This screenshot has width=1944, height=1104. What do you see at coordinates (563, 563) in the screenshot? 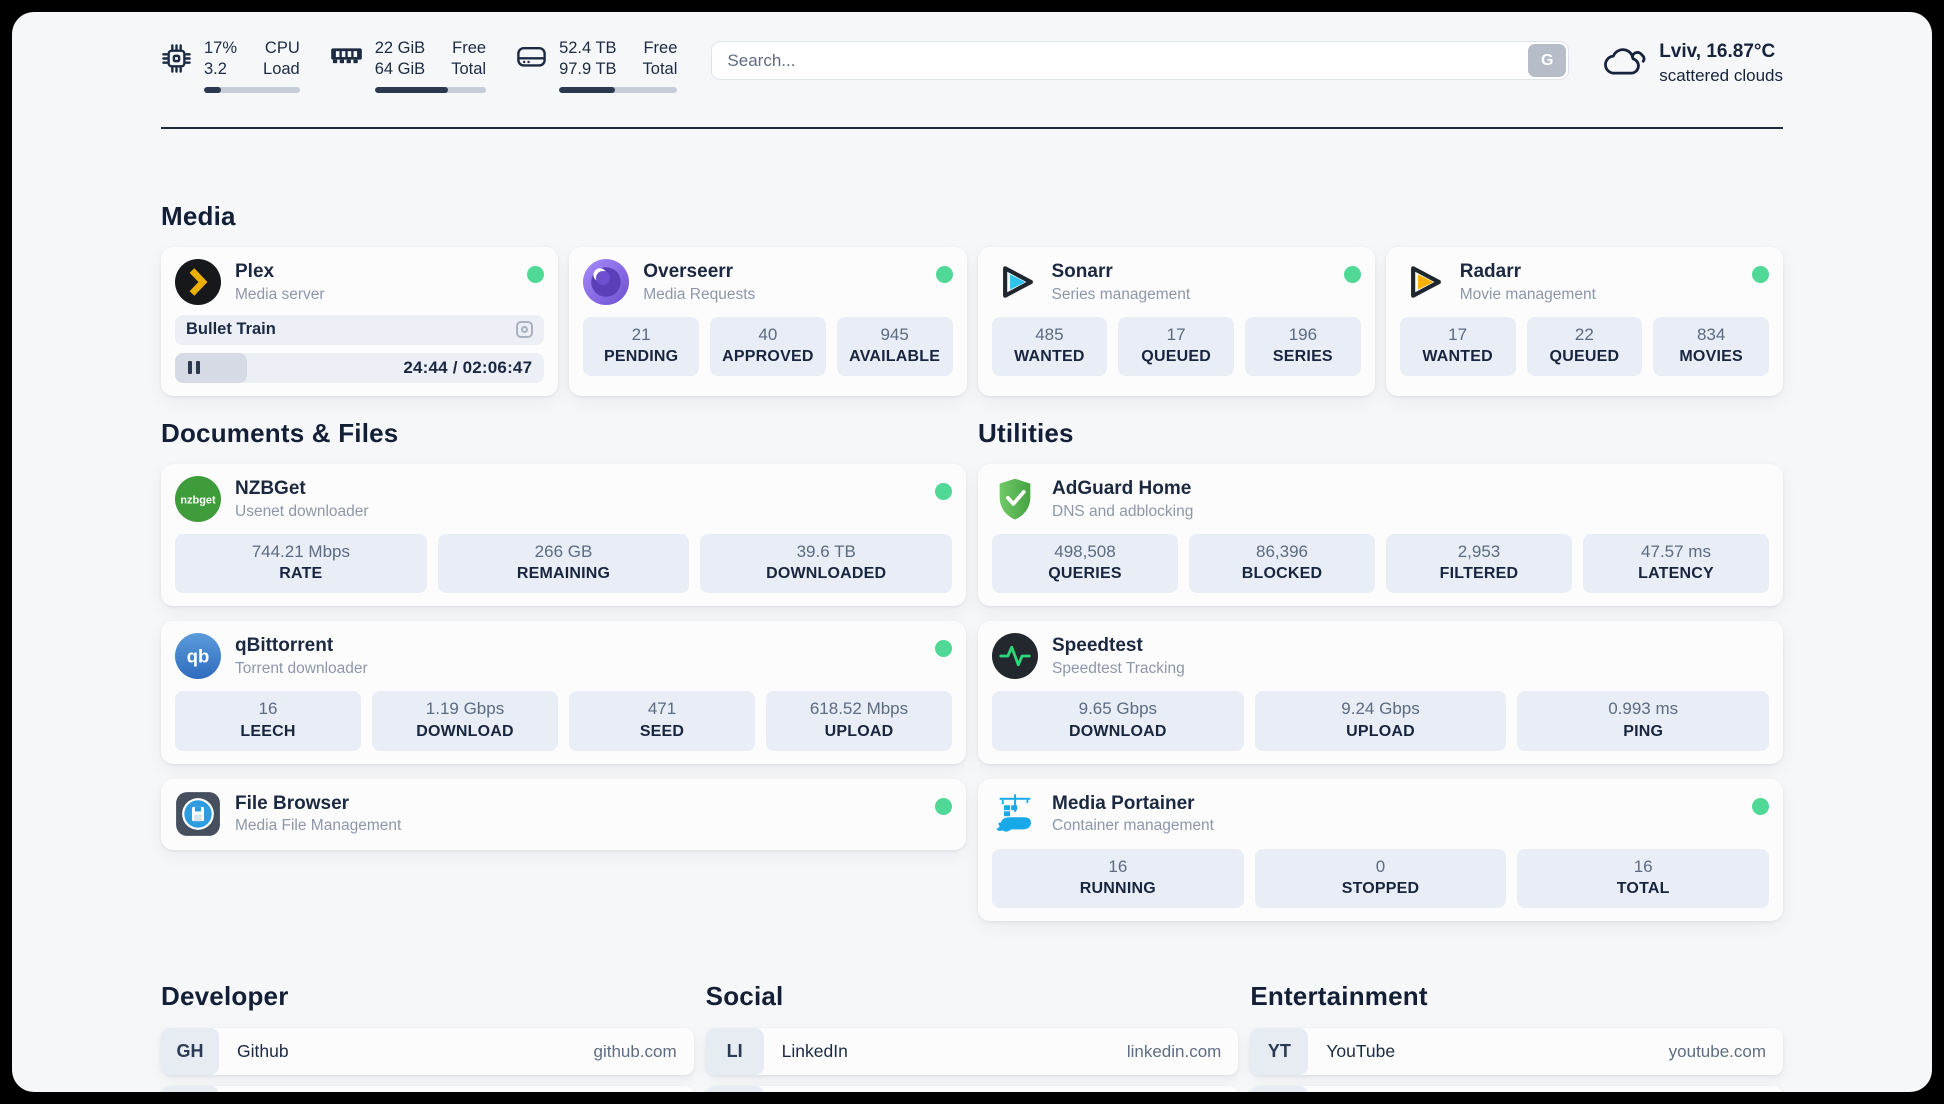
I see `stat-box: 266 GB REMAINING` at bounding box center [563, 563].